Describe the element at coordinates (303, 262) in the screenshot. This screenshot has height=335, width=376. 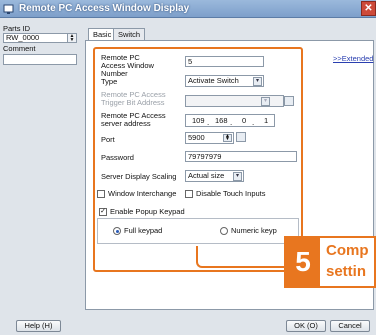
I see `callout-number: 5` at that location.